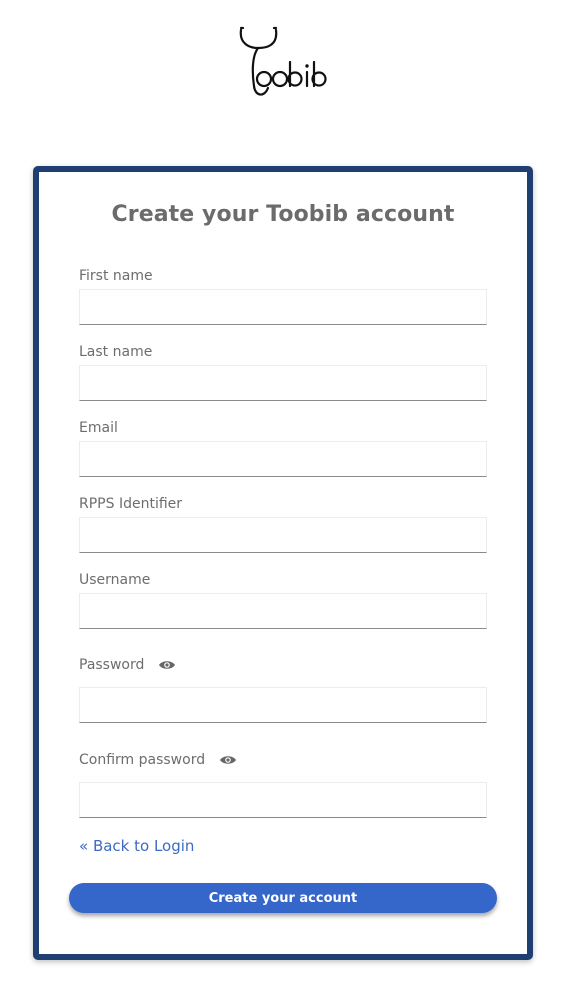 Image resolution: width=575 pixels, height=996 pixels. What do you see at coordinates (283, 705) in the screenshot?
I see `password-input` at bounding box center [283, 705].